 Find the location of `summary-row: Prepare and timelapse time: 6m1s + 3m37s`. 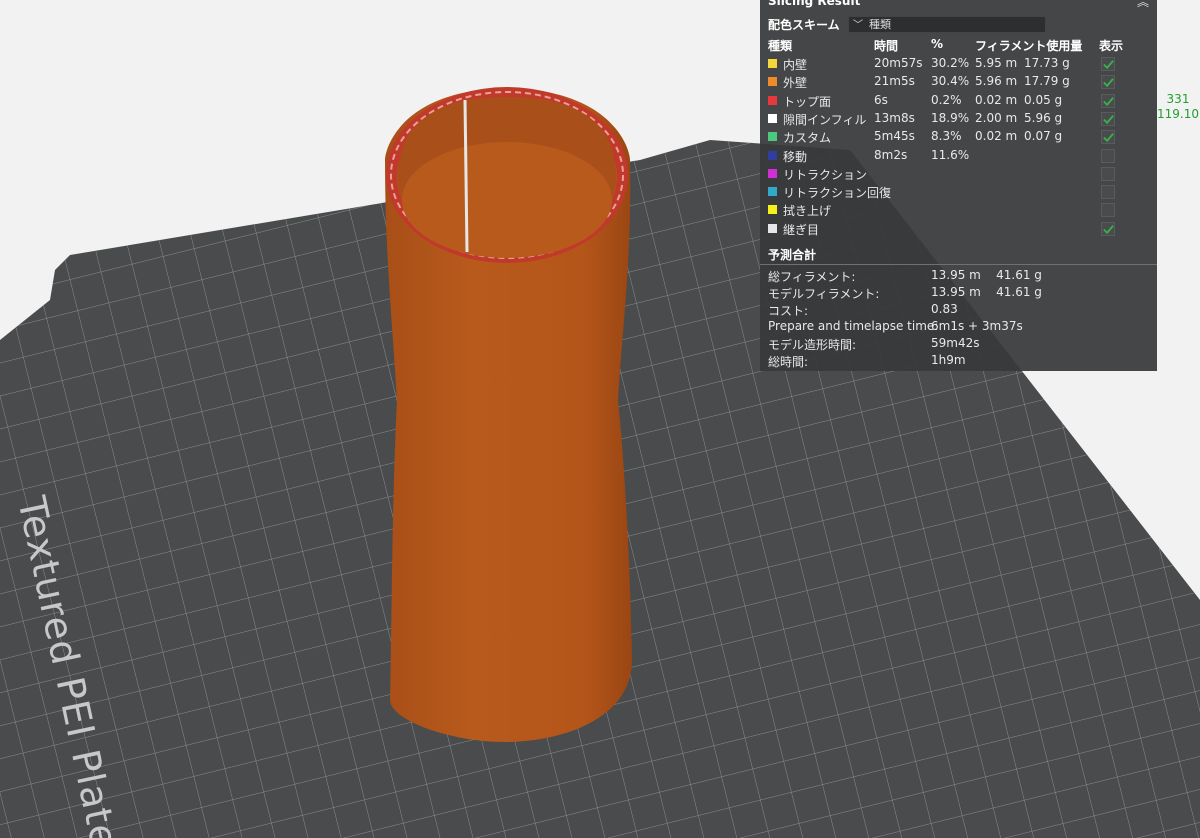

summary-row: Prepare and timelapse time: 6m1s + 3m37s is located at coordinates (958, 327).